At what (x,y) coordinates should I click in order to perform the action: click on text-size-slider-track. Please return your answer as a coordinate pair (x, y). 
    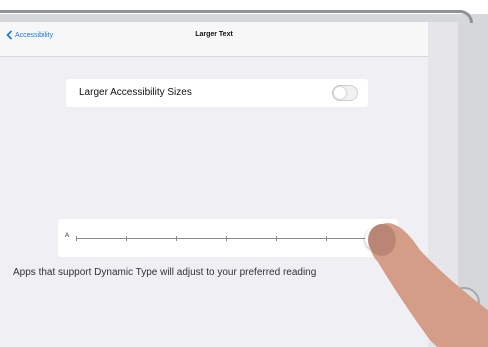
    Looking at the image, I should click on (226, 238).